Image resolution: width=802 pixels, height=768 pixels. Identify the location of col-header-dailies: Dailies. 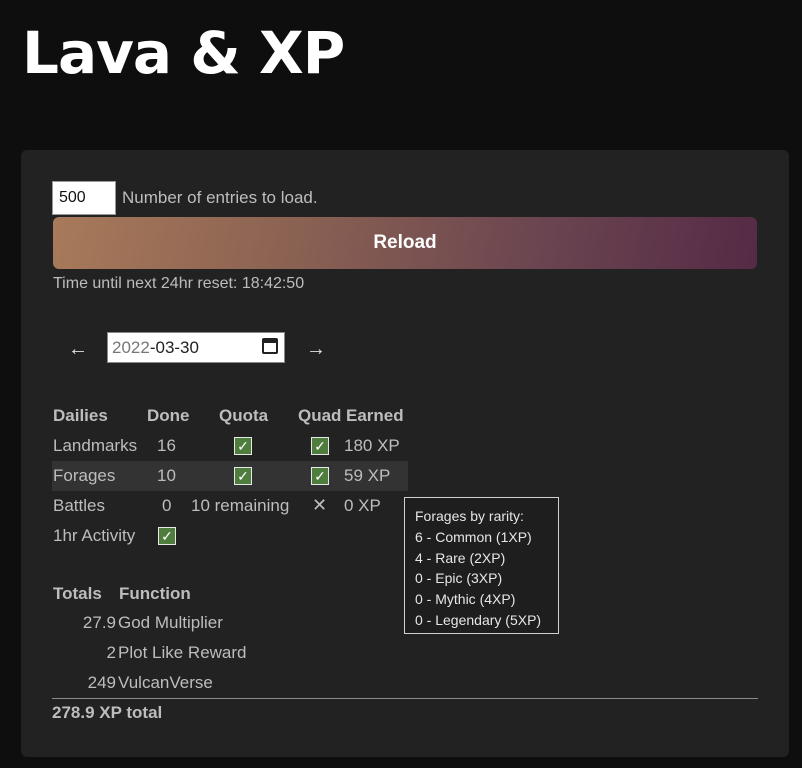
(80, 415).